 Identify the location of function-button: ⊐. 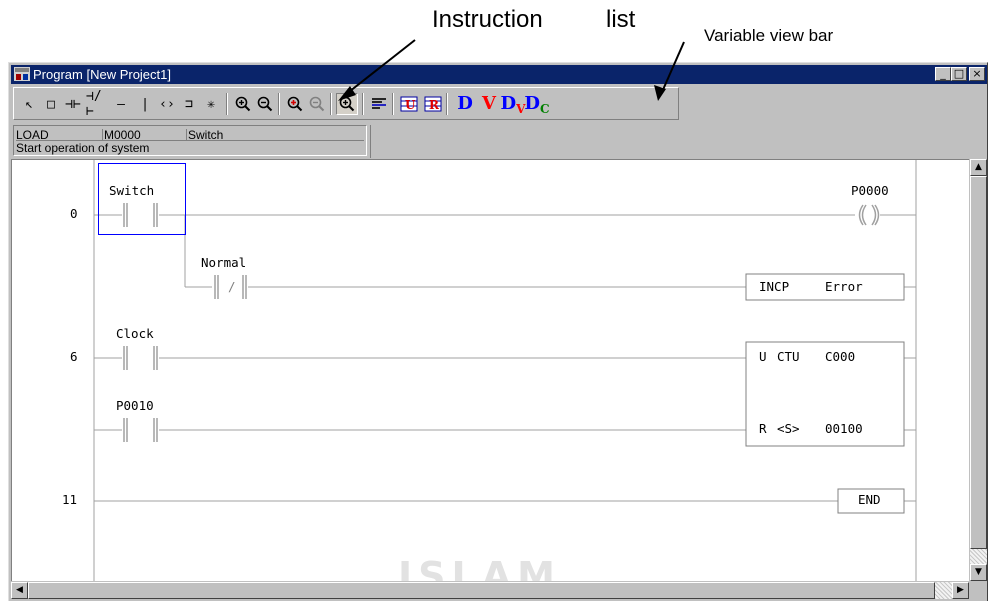
(189, 104).